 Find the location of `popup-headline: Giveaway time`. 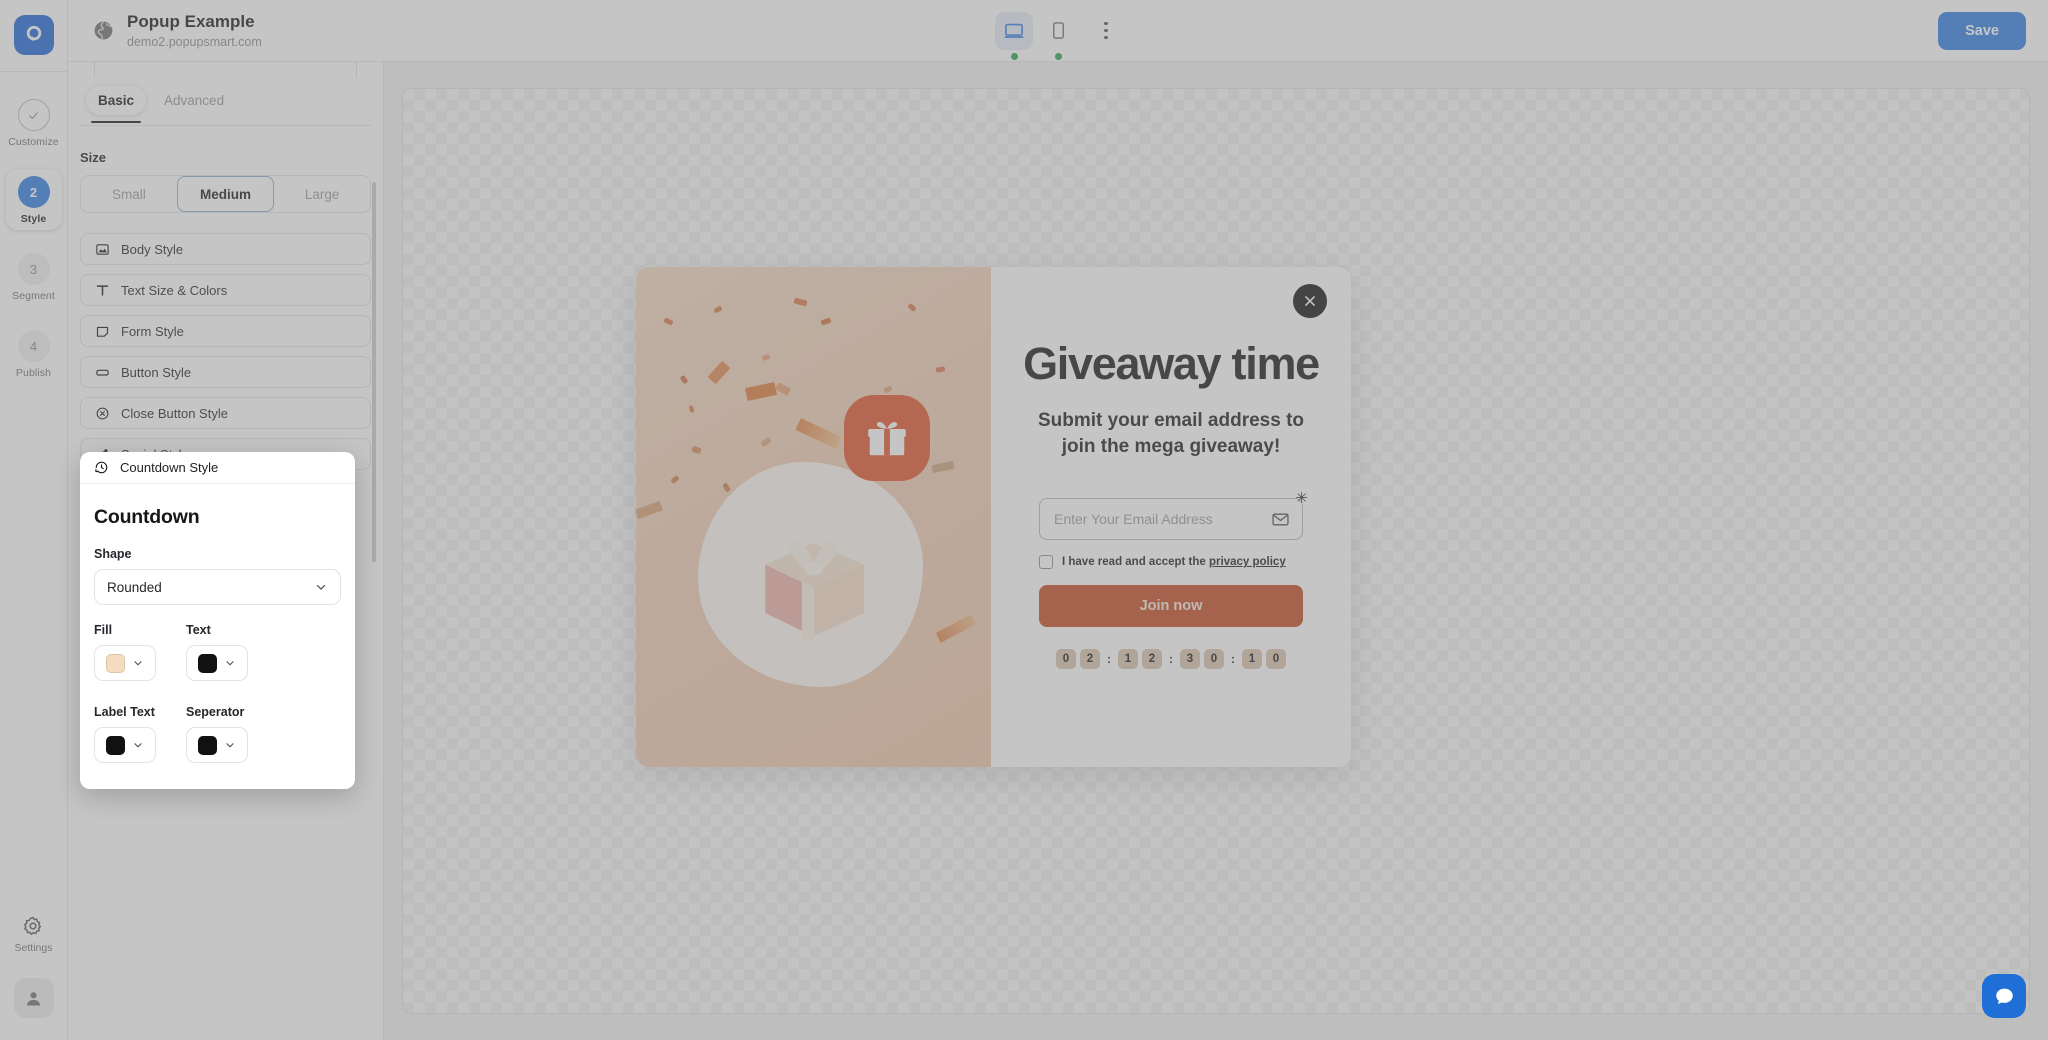

popup-headline: Giveaway time is located at coordinates (1171, 363).